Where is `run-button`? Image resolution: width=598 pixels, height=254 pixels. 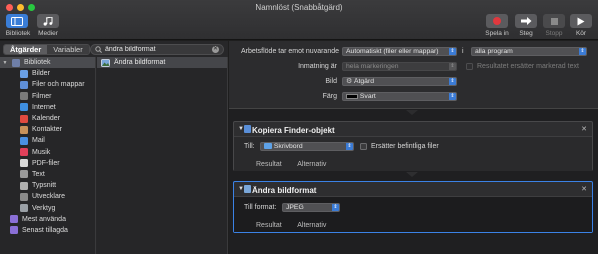
run-button is located at coordinates (581, 21).